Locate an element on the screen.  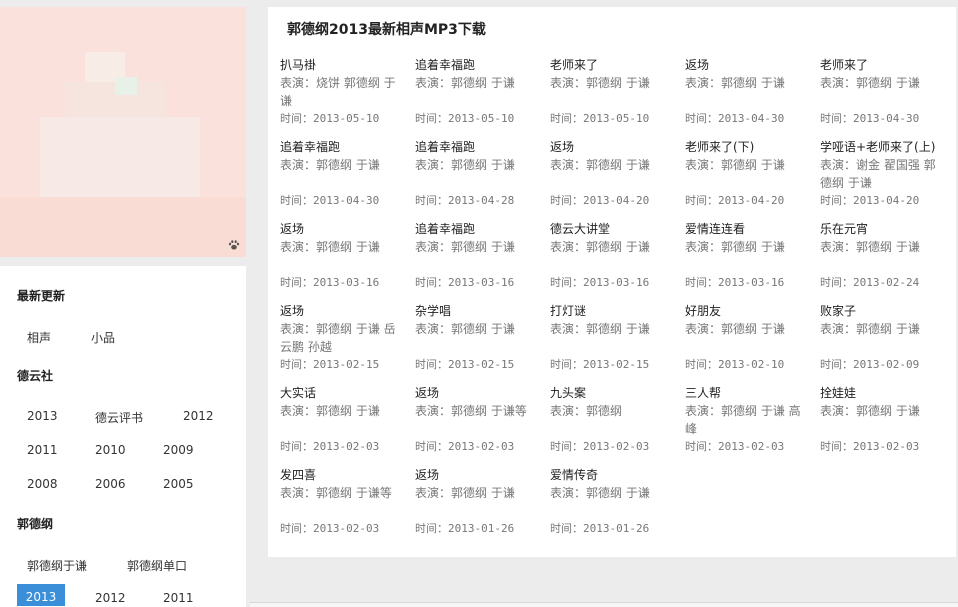
sidebar-link-deyun-2005: 2005 is located at coordinates (178, 484).